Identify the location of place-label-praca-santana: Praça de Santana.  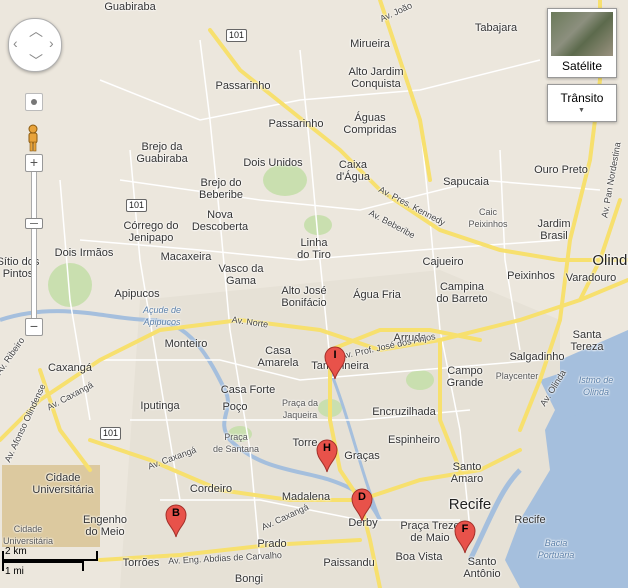
(236, 443).